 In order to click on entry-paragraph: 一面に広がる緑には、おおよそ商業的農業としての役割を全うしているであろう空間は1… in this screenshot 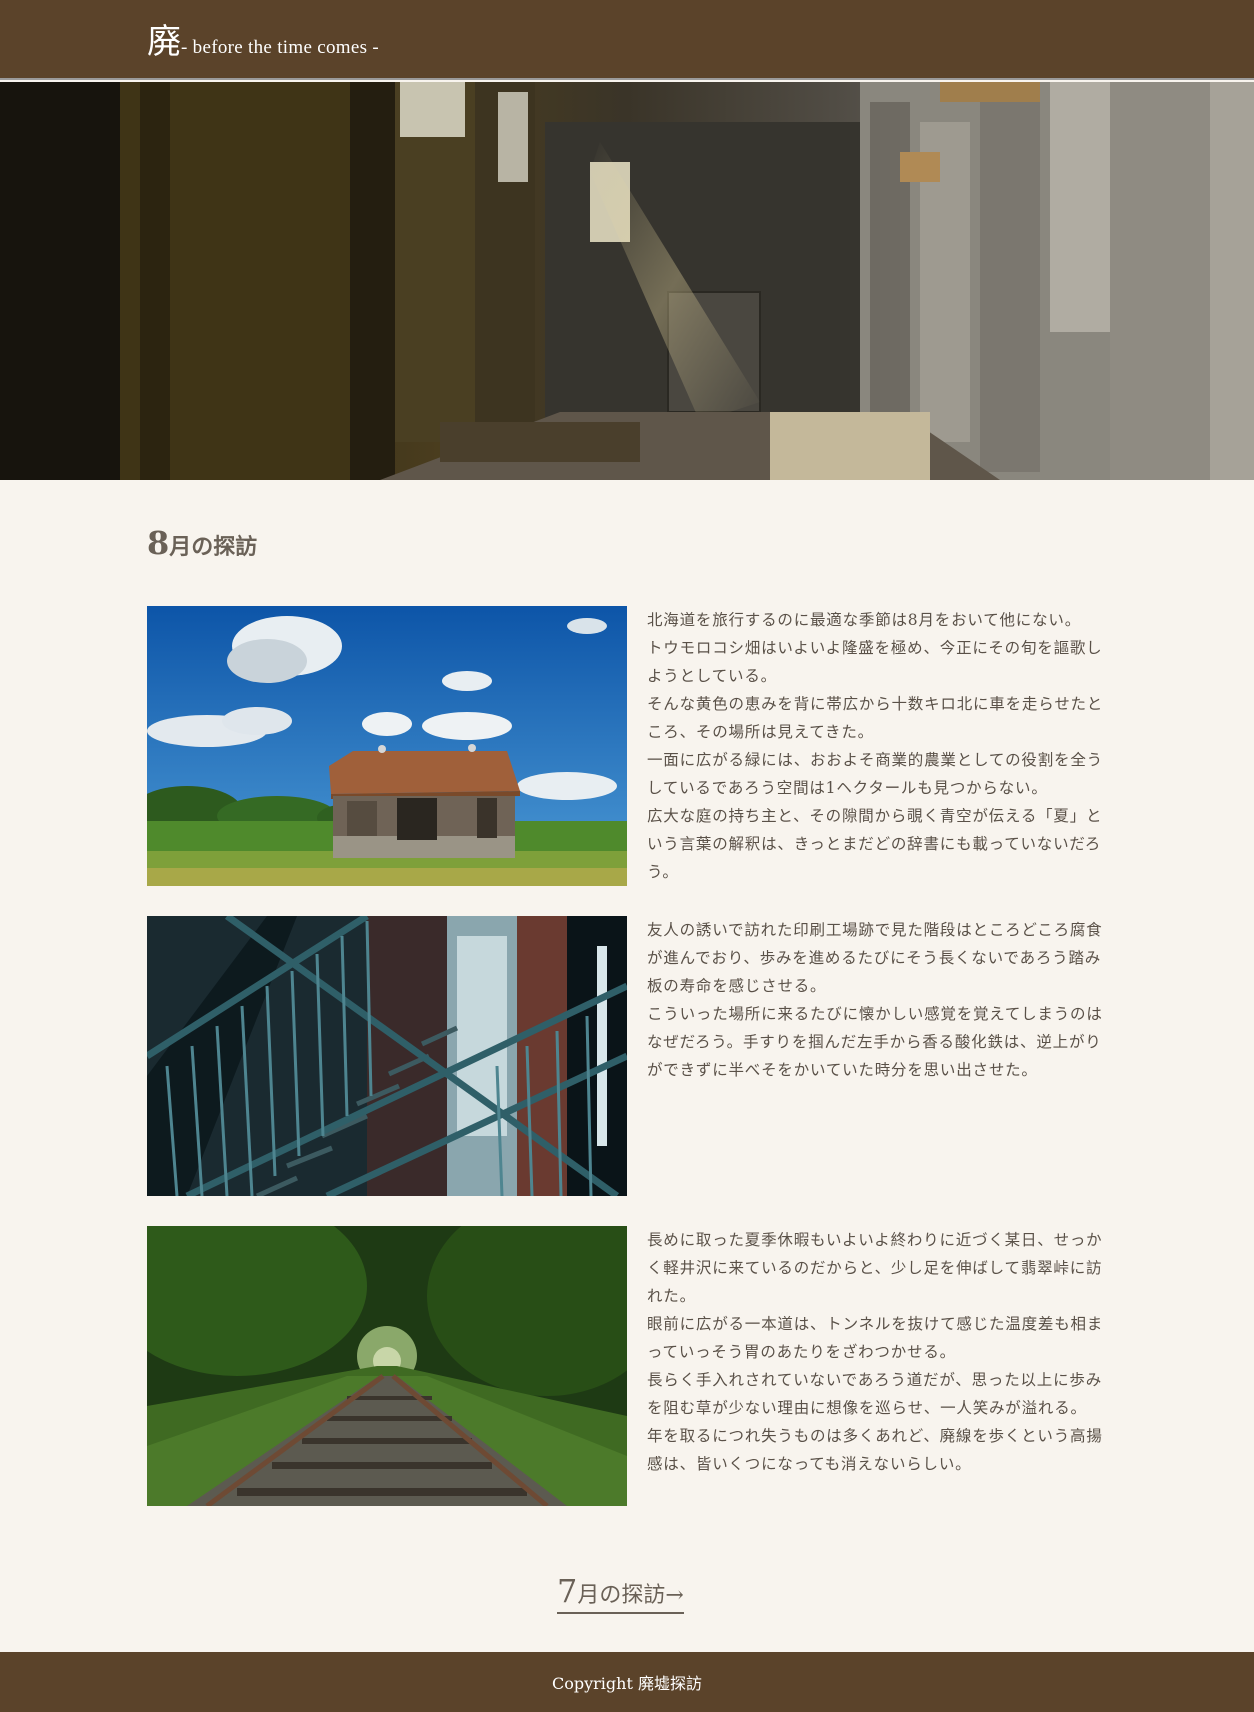, I will do `click(875, 774)`.